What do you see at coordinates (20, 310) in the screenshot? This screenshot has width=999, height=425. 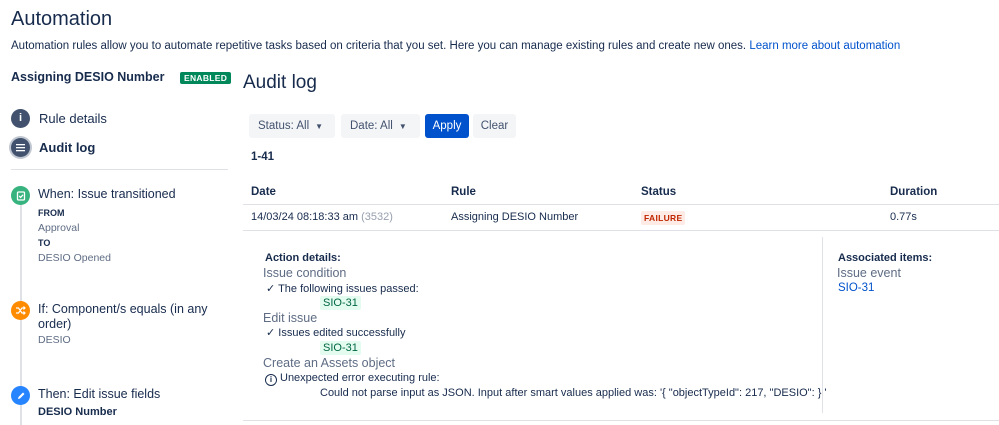 I see `shuffle-icon` at bounding box center [20, 310].